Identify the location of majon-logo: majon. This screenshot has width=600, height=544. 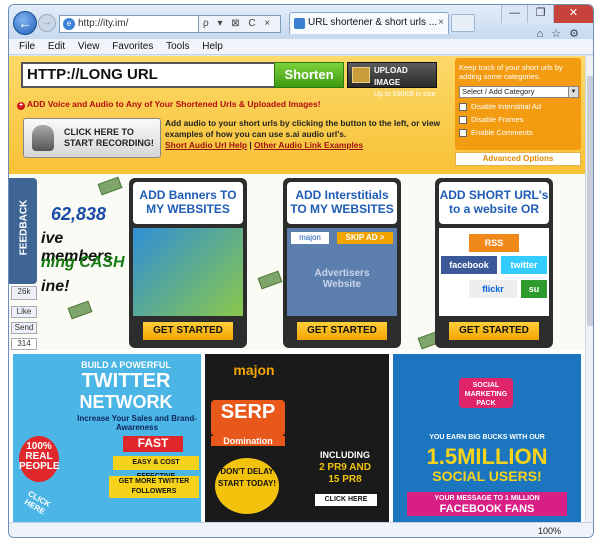
(310, 238).